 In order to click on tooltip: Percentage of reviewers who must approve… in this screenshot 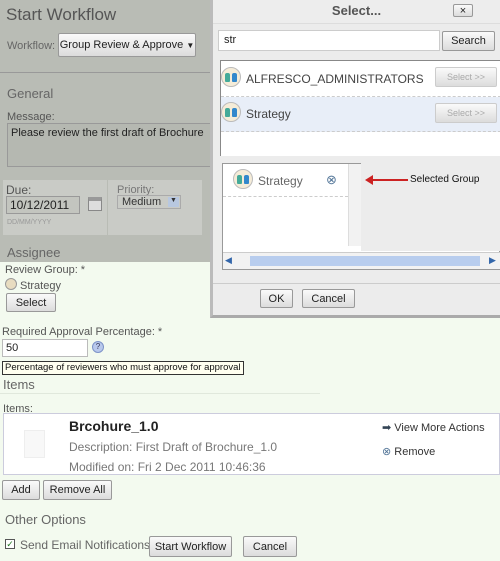, I will do `click(123, 368)`.